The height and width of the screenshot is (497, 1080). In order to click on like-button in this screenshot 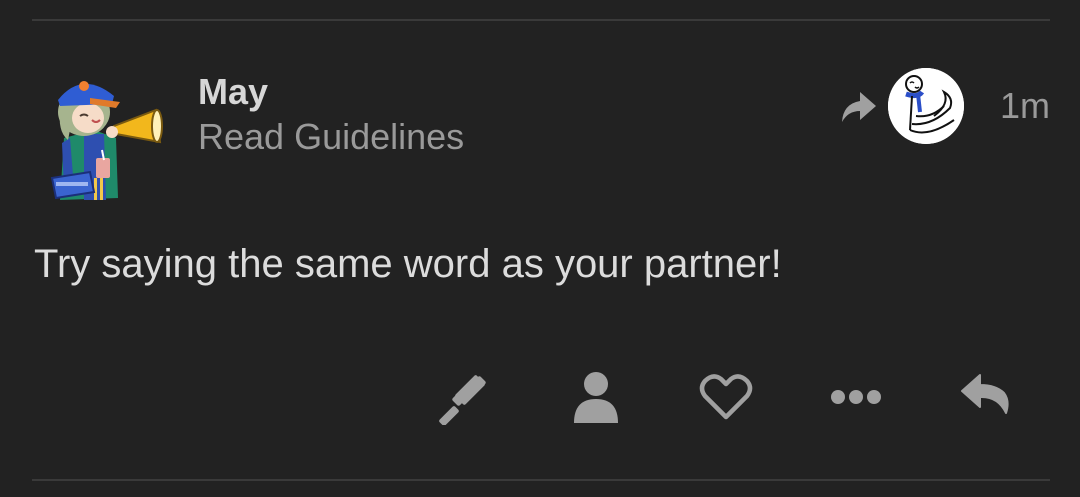, I will do `click(726, 397)`.